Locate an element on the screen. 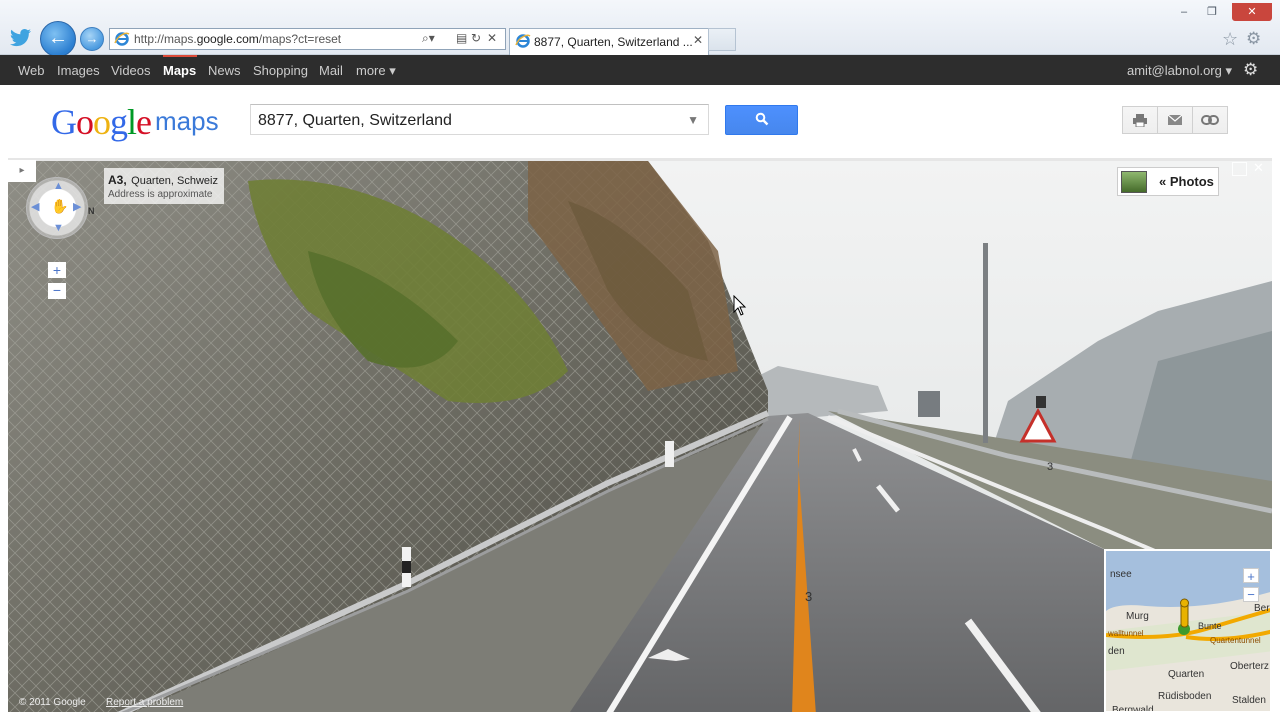  pan-up-icon: ▲ is located at coordinates (58, 186).